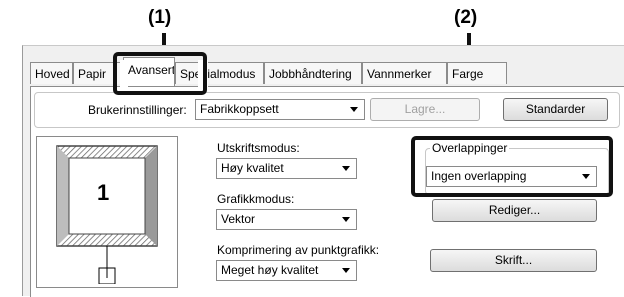 This screenshot has width=624, height=297. Describe the element at coordinates (160, 17) in the screenshot. I see `callout-1: (1)` at that location.